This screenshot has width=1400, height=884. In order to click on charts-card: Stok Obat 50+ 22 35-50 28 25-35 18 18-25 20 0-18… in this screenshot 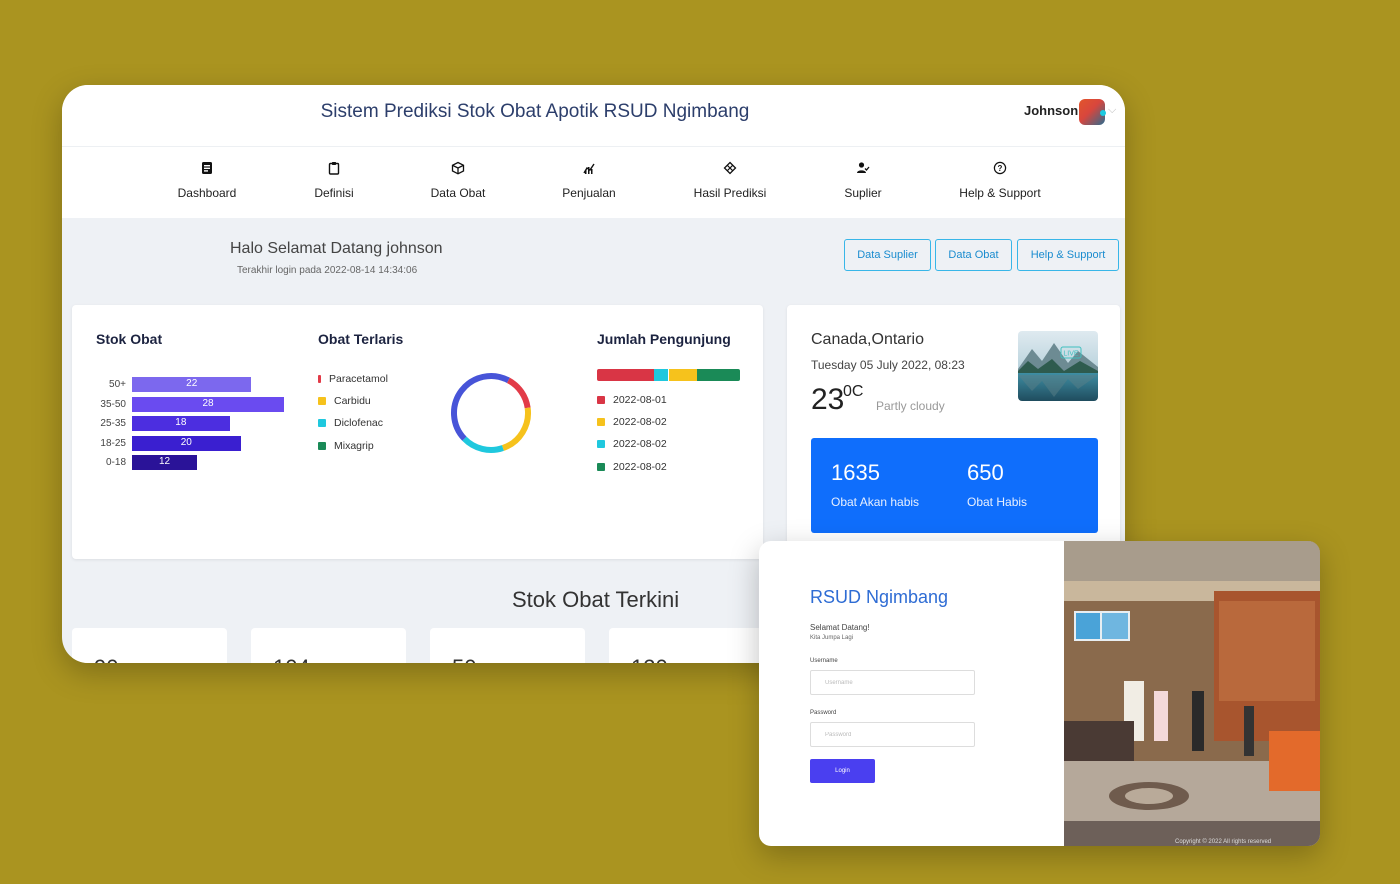, I will do `click(417, 432)`.